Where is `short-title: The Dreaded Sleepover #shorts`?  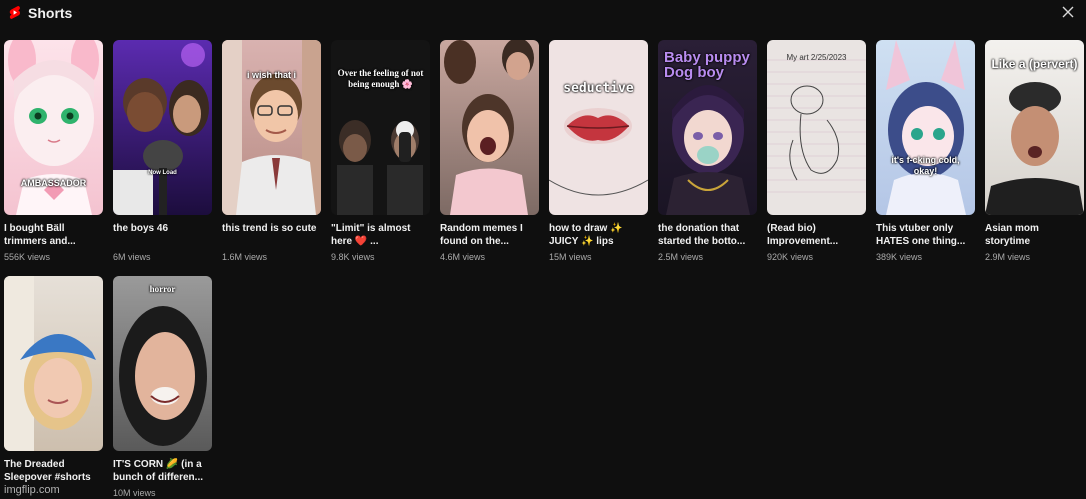
short-title: The Dreaded Sleepover #shorts is located at coordinates (53, 471).